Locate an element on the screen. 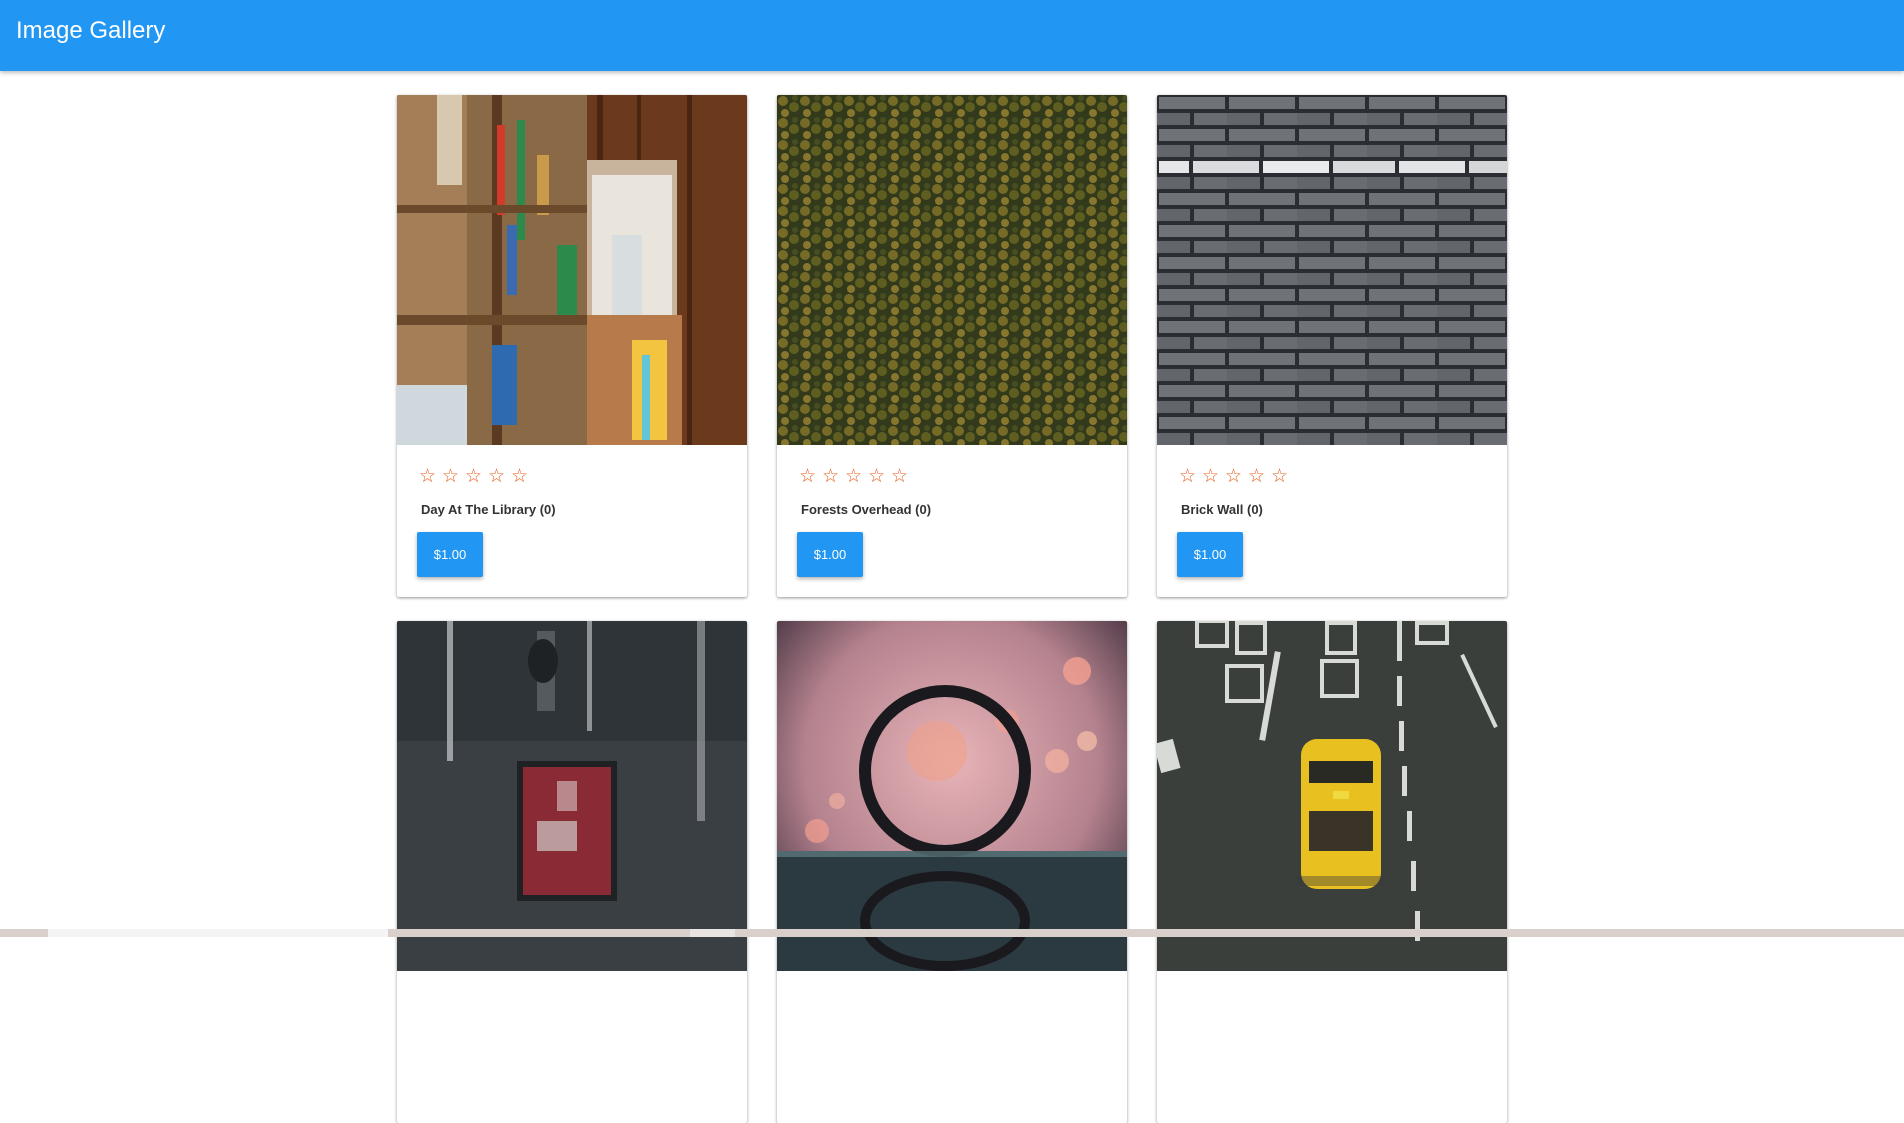  gallery-card: ☆ ☆ ☆ ☆ ☆ Day At The Library (0) $1.00 is located at coordinates (572, 346).